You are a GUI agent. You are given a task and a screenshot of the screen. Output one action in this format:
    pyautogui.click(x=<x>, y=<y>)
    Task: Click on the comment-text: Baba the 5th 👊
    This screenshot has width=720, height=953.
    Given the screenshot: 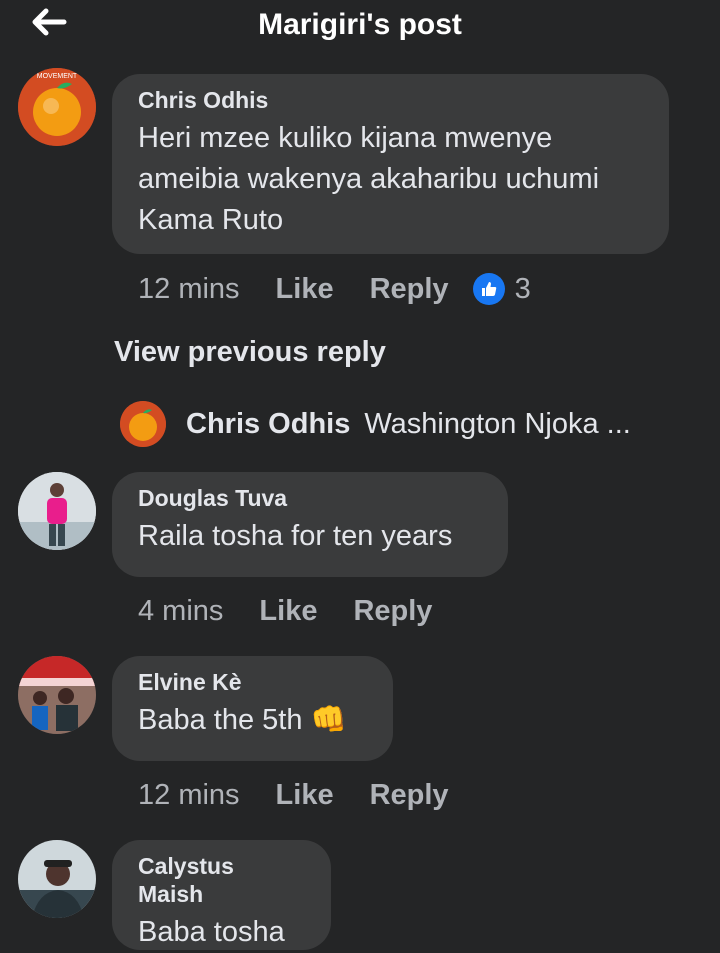 What is the action you would take?
    pyautogui.click(x=242, y=720)
    